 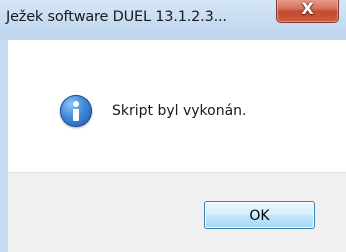 What do you see at coordinates (259, 215) in the screenshot?
I see `ok-button: OK` at bounding box center [259, 215].